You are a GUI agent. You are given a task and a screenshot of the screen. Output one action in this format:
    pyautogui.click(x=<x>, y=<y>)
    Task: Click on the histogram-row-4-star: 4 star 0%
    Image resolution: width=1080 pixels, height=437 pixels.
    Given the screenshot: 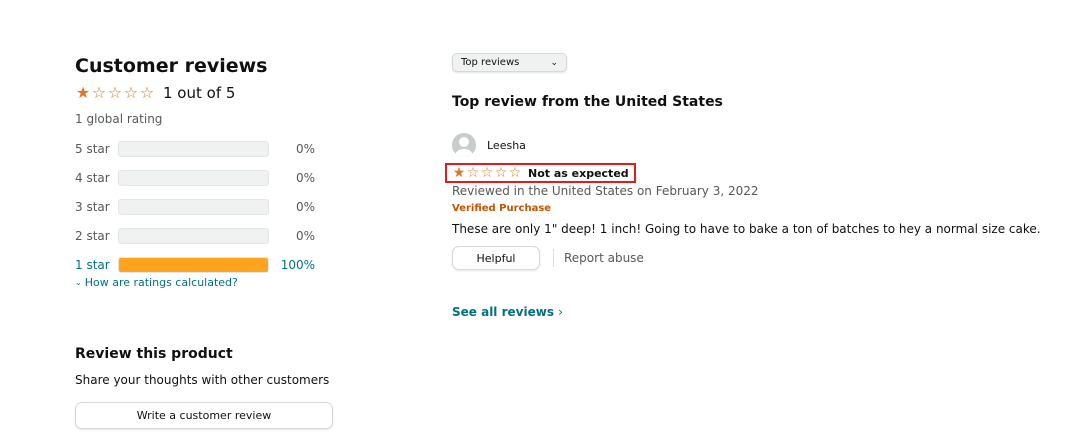 What is the action you would take?
    pyautogui.click(x=205, y=177)
    